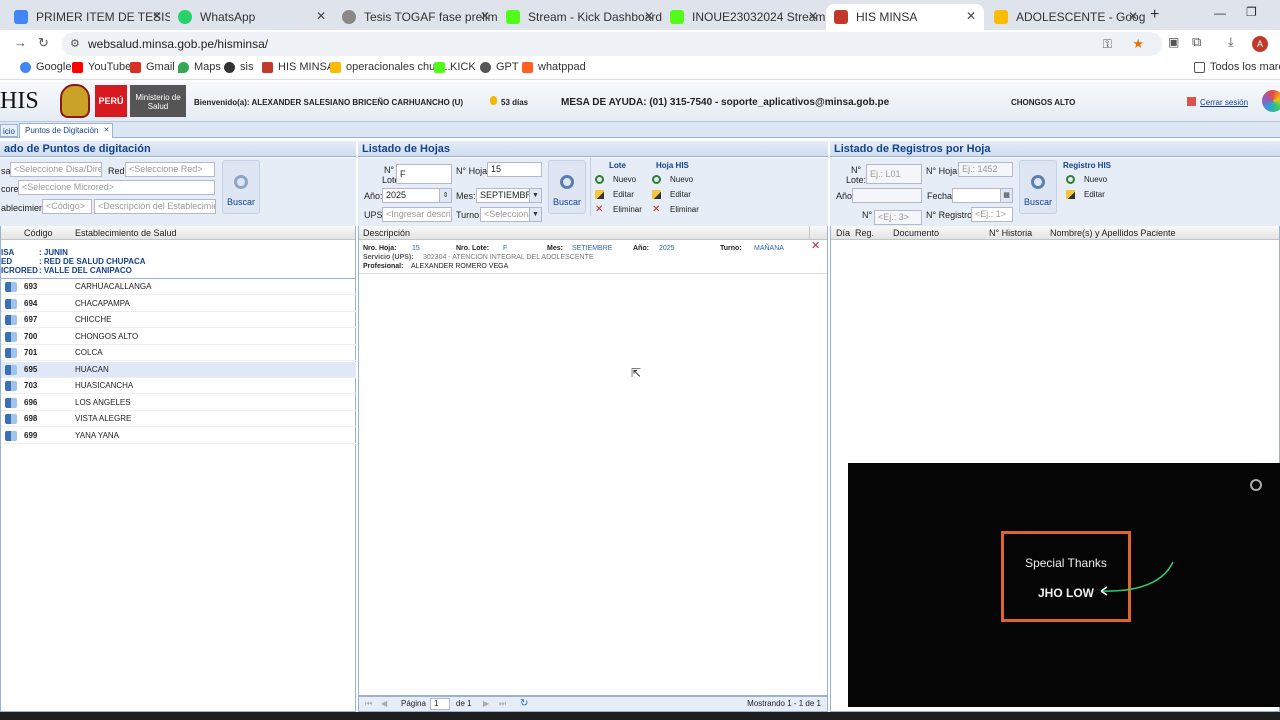  What do you see at coordinates (864, 233) in the screenshot?
I see `col-reg: Reg.` at bounding box center [864, 233].